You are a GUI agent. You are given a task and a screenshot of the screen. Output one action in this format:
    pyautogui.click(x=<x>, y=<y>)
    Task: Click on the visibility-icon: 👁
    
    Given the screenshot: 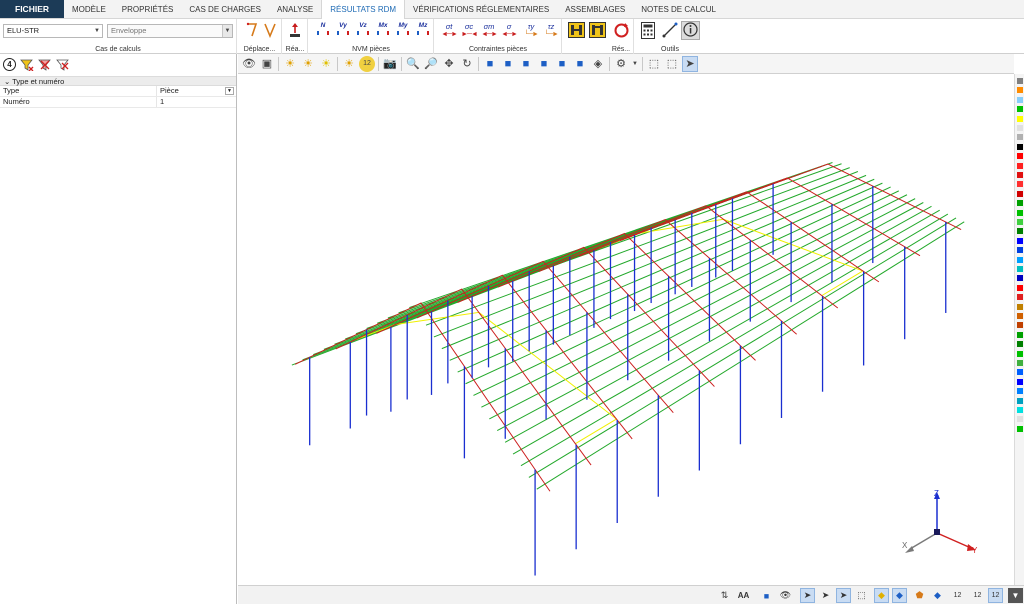 What is the action you would take?
    pyautogui.click(x=785, y=595)
    